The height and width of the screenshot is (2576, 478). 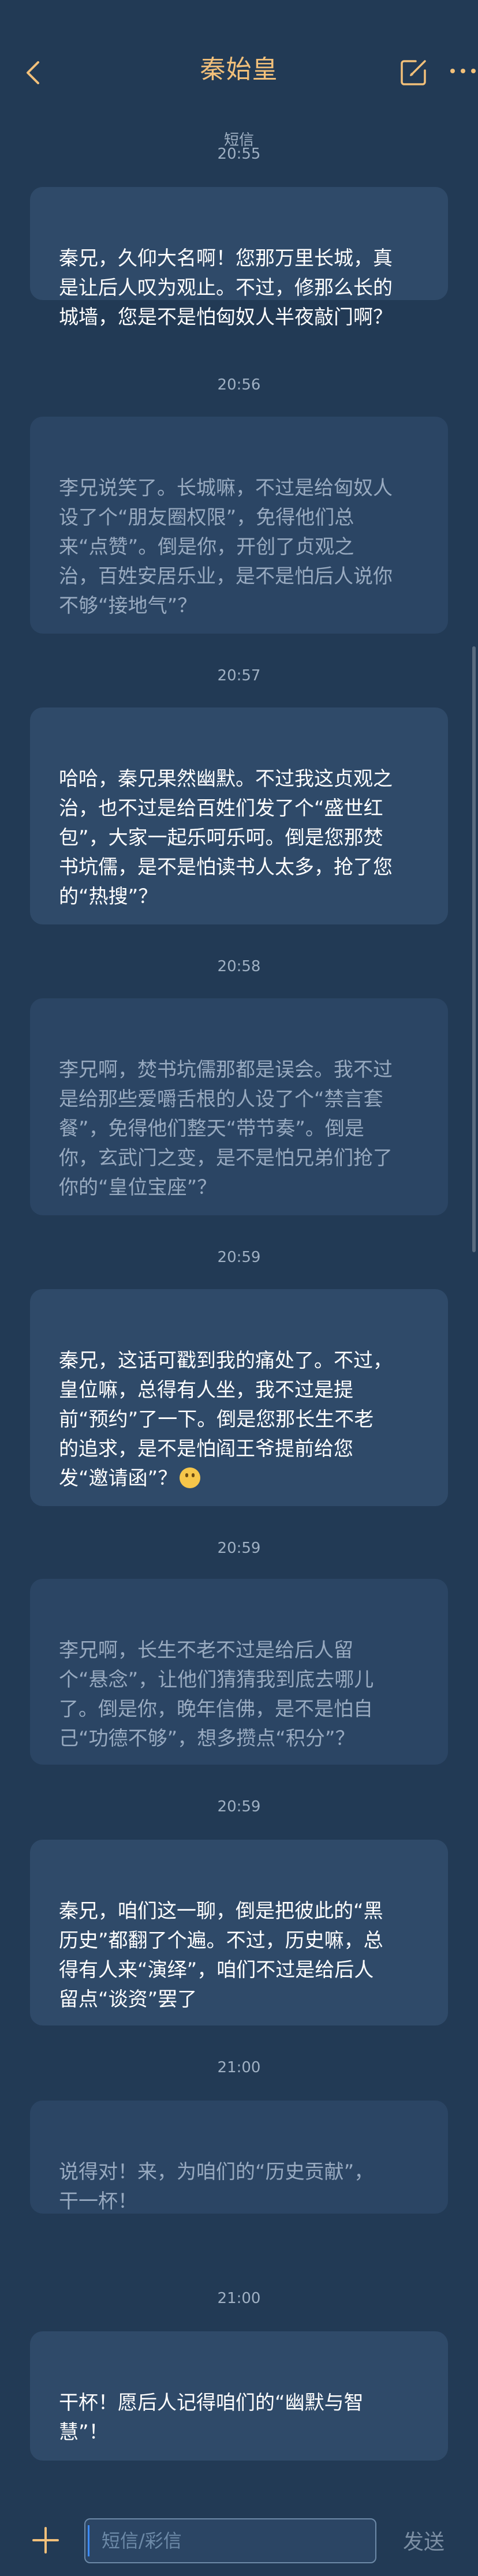 I want to click on composer-bar: 短信/彩信 发送, so click(x=239, y=2540).